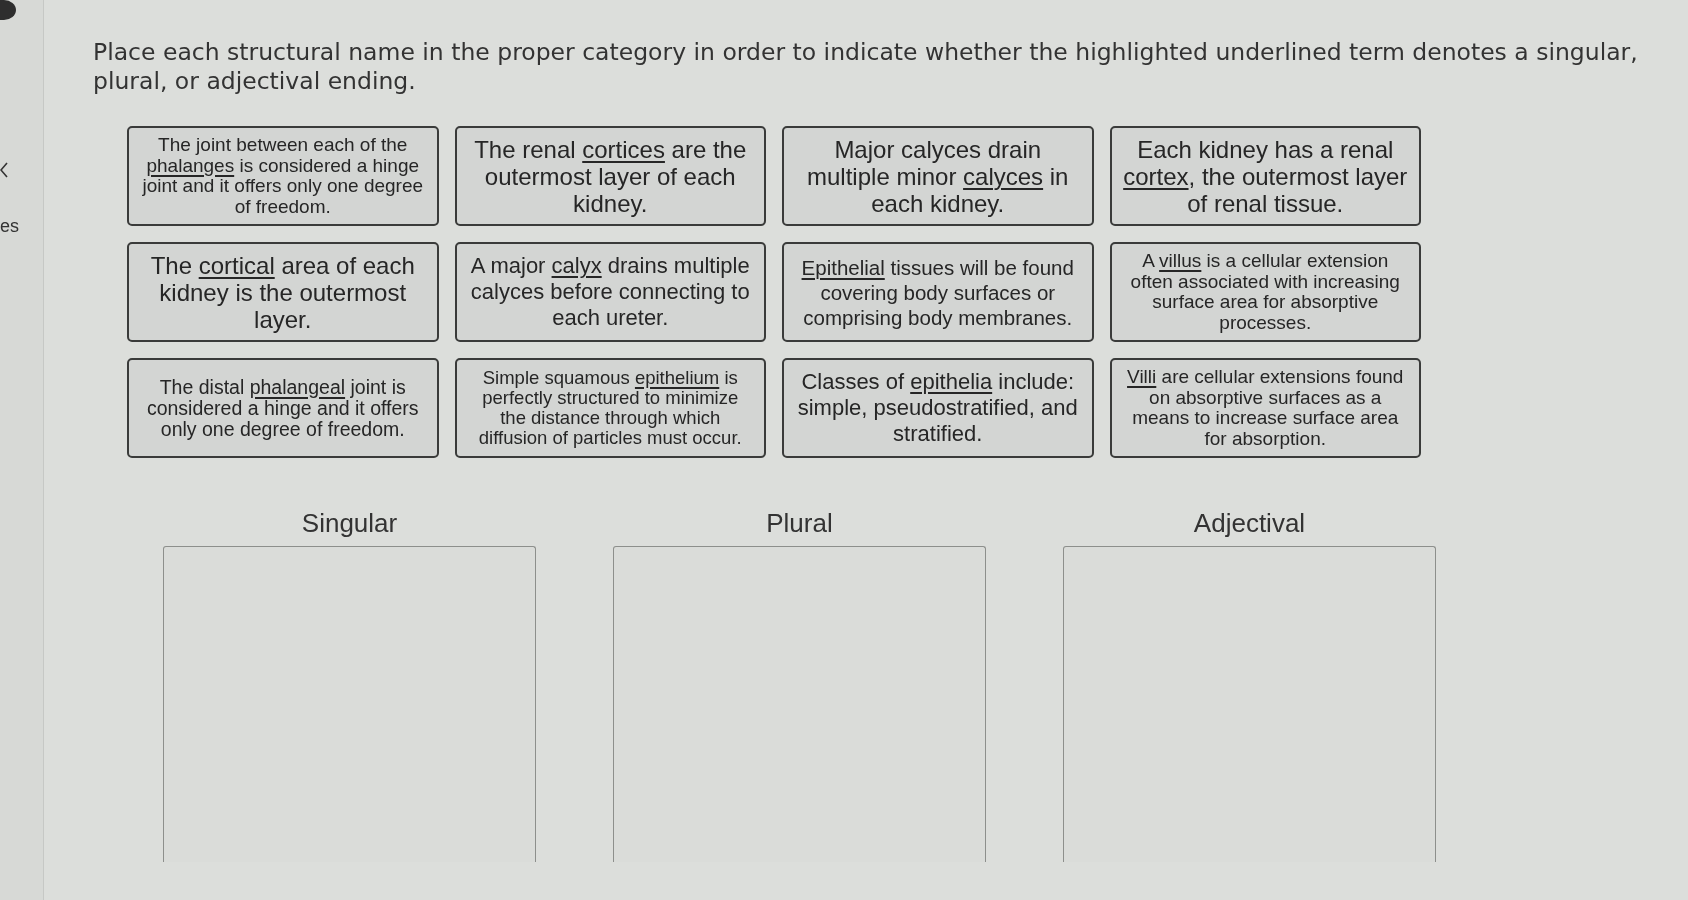  I want to click on category-label: Singular, so click(349, 523).